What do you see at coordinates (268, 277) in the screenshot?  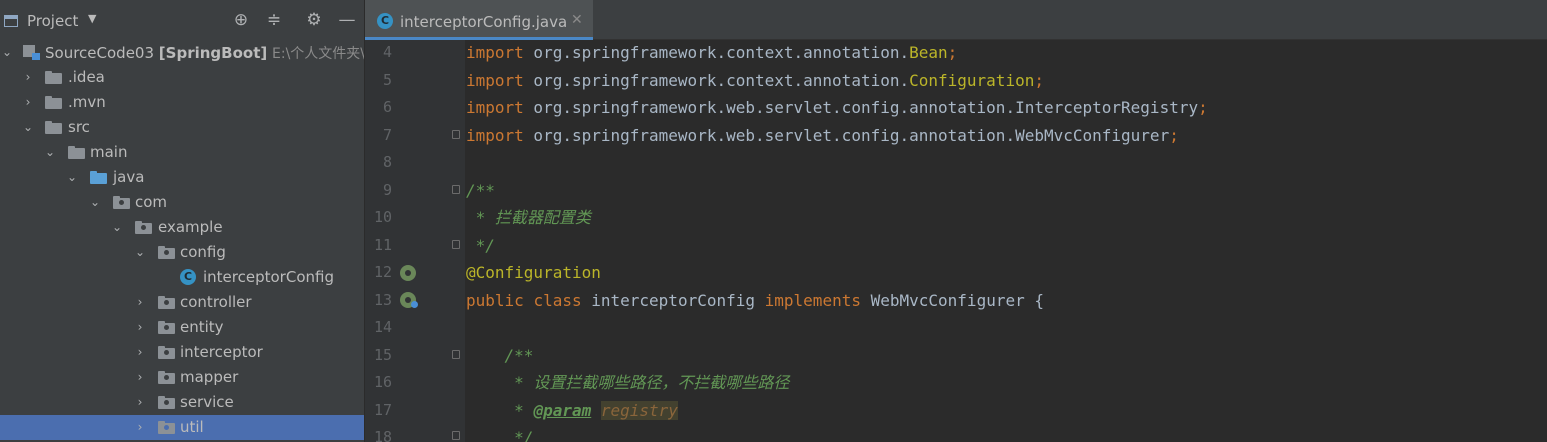 I see `tree-item-label: interceptorConfig` at bounding box center [268, 277].